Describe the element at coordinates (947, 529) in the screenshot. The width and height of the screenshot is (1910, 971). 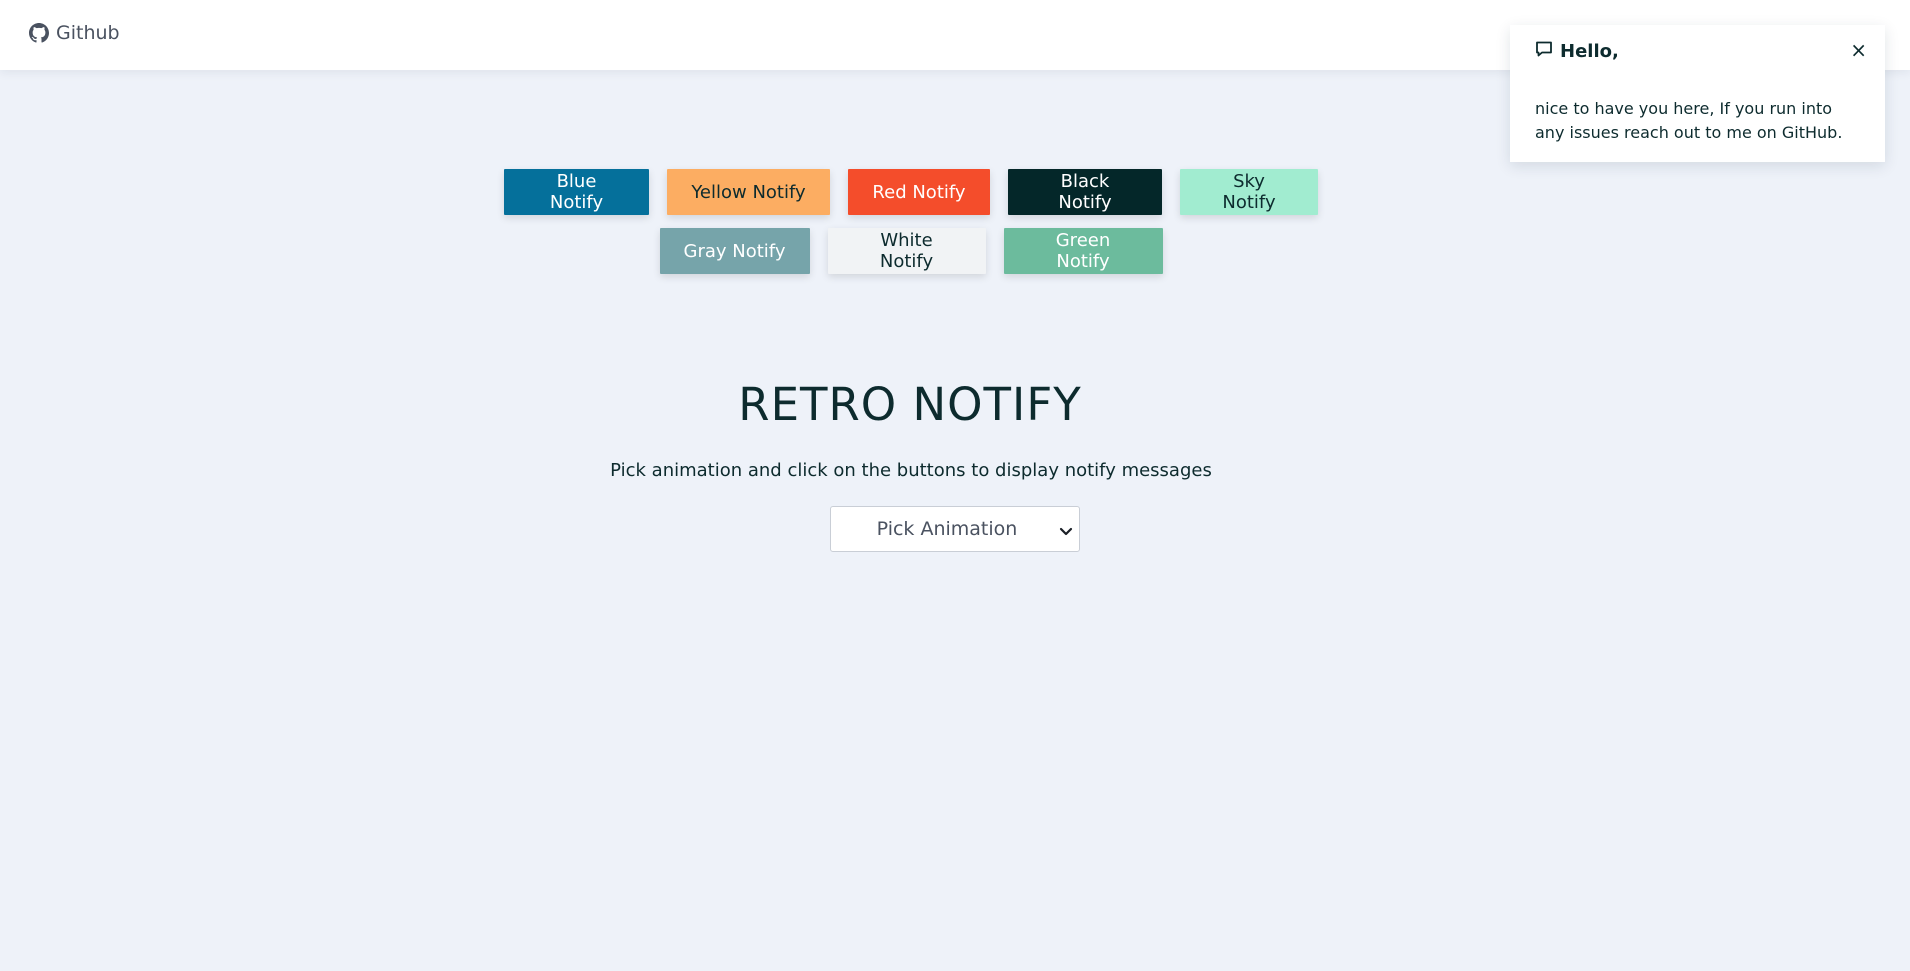
I see `animation-select-value: Pick Animation` at that location.